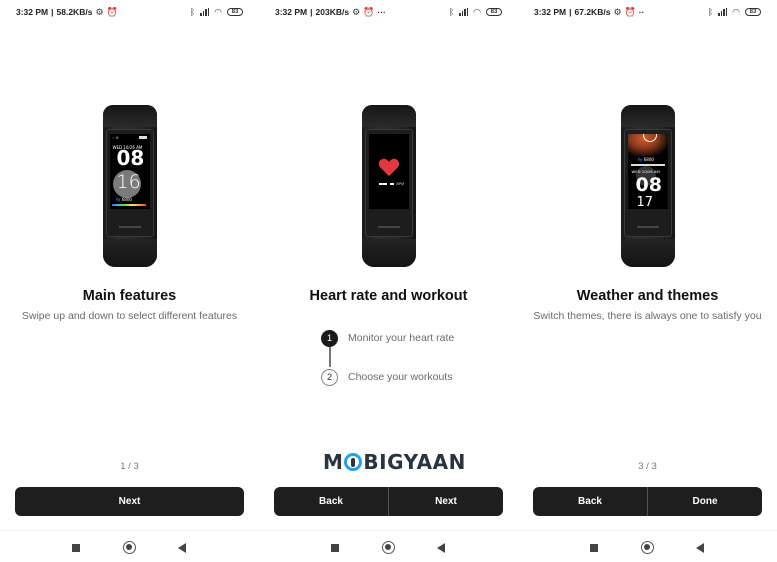 Image resolution: width=777 pixels, height=562 pixels. What do you see at coordinates (400, 377) in the screenshot?
I see `step-label: Choose your workouts` at bounding box center [400, 377].